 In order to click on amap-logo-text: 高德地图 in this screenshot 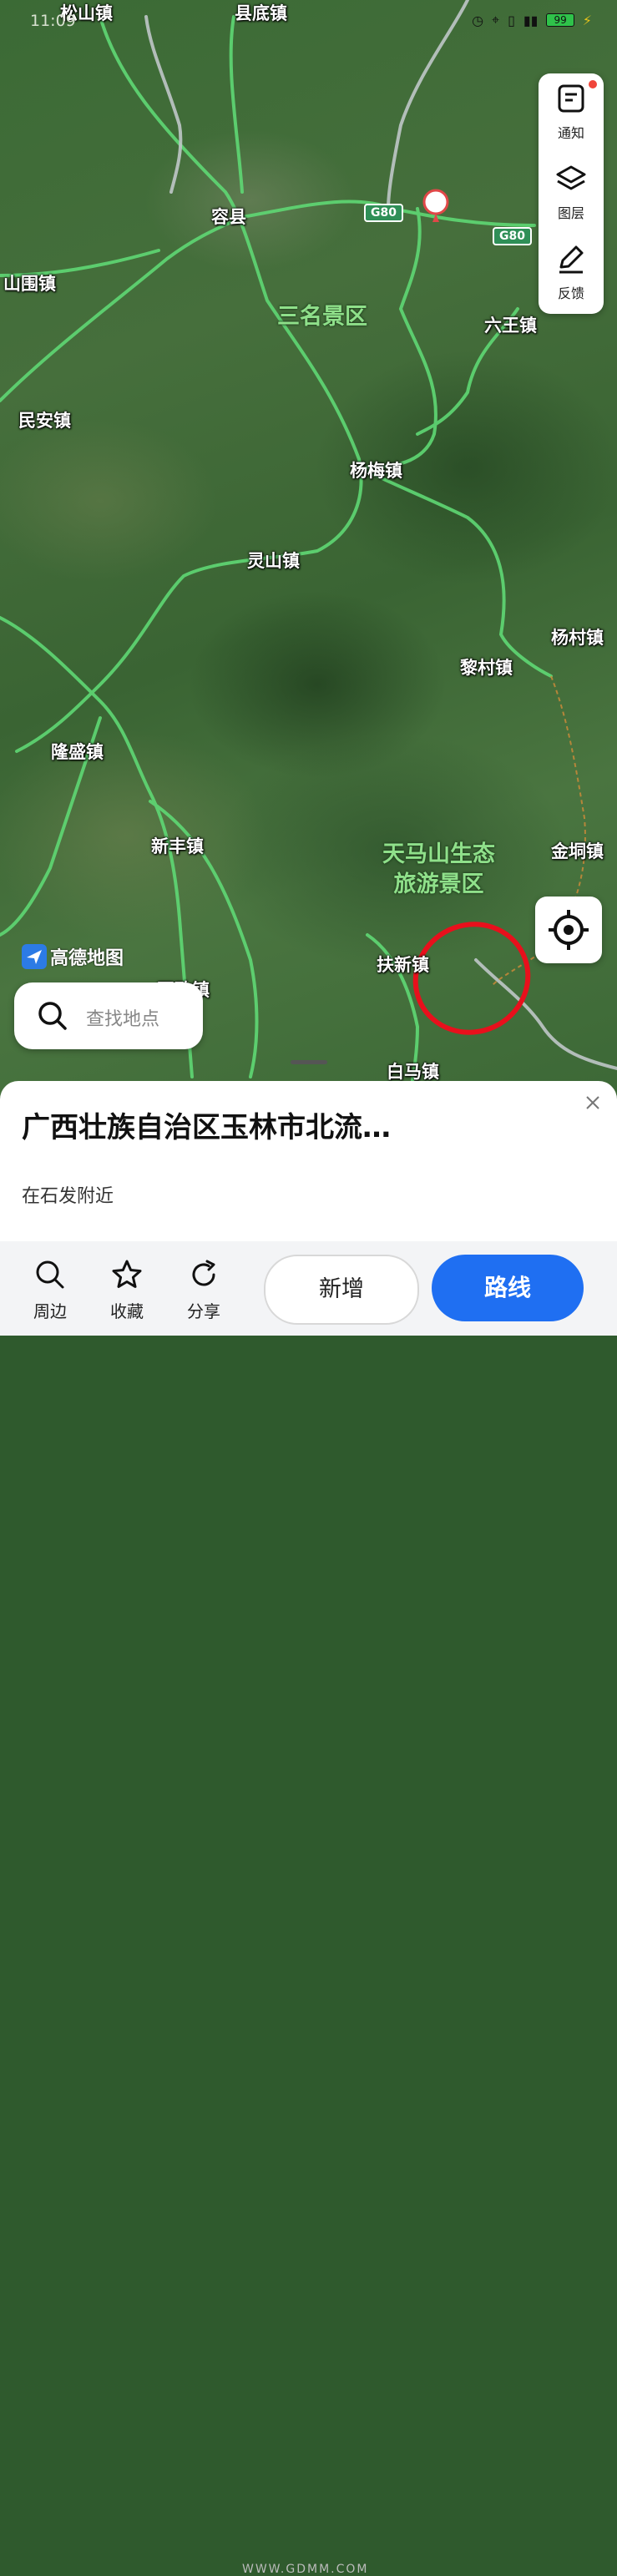, I will do `click(87, 959)`.